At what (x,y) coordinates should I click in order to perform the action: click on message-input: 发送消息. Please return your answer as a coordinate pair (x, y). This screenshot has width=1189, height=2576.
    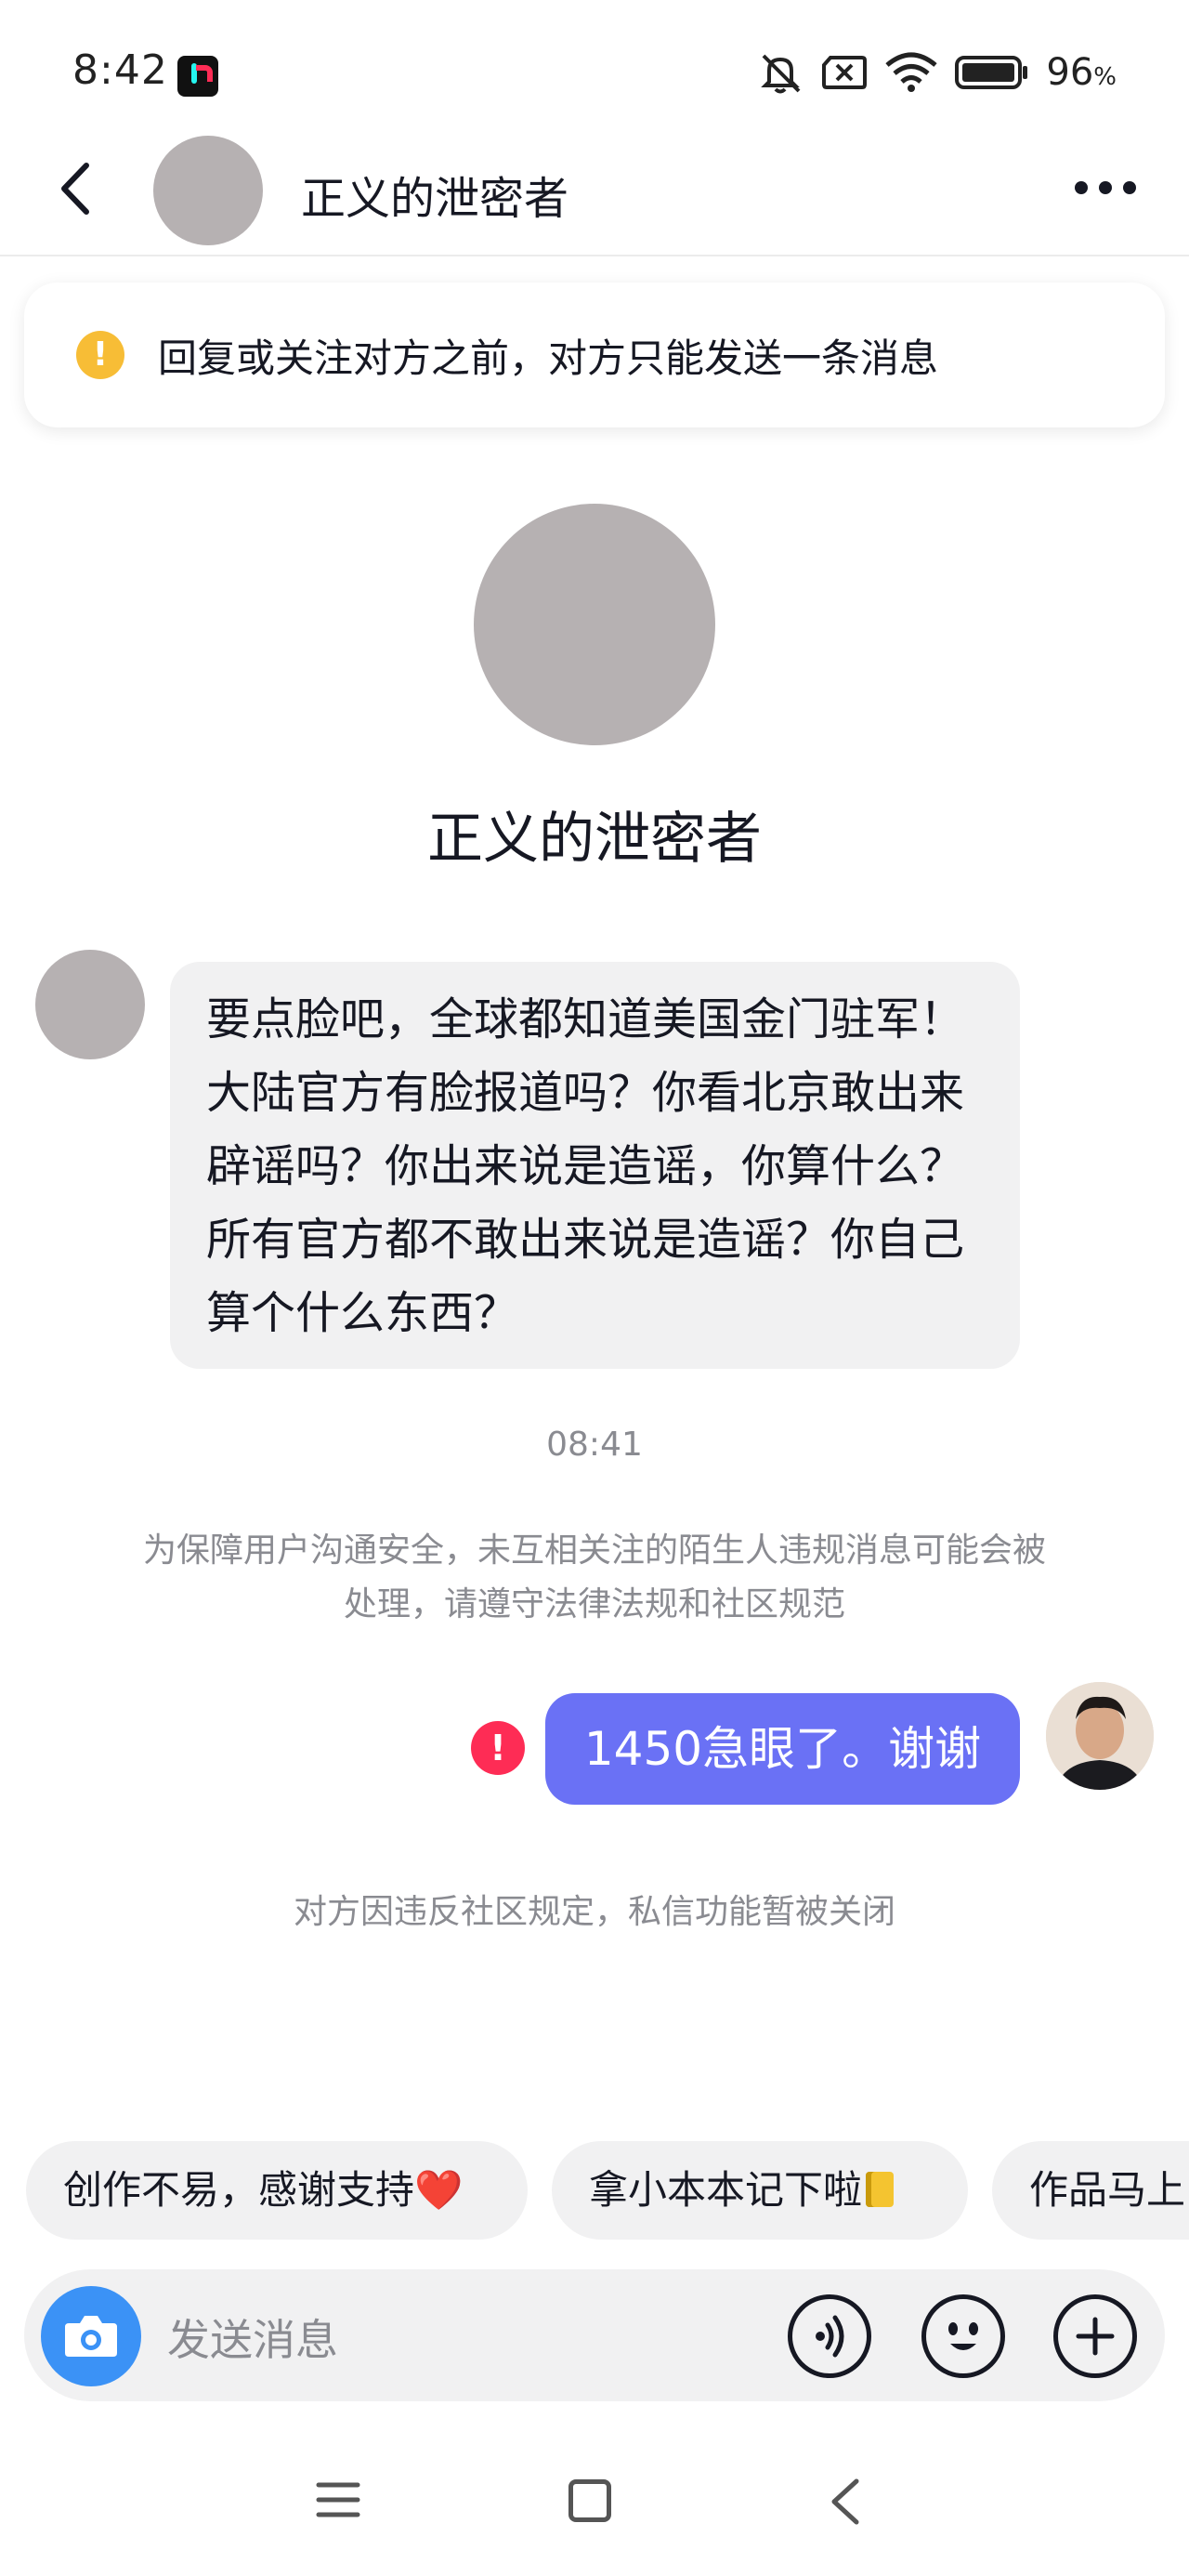
    Looking at the image, I should click on (253, 2337).